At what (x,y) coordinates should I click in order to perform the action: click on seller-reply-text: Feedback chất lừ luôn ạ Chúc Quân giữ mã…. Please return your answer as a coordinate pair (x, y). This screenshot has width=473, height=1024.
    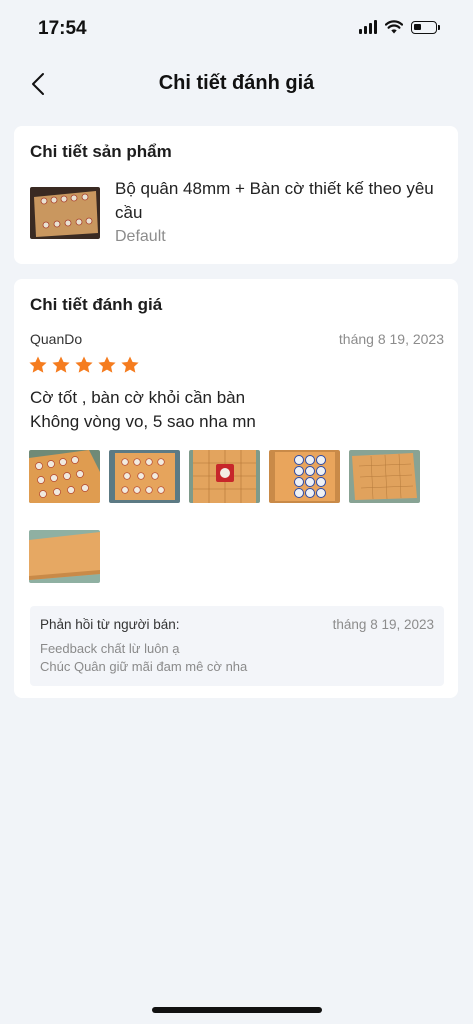
    Looking at the image, I should click on (144, 657).